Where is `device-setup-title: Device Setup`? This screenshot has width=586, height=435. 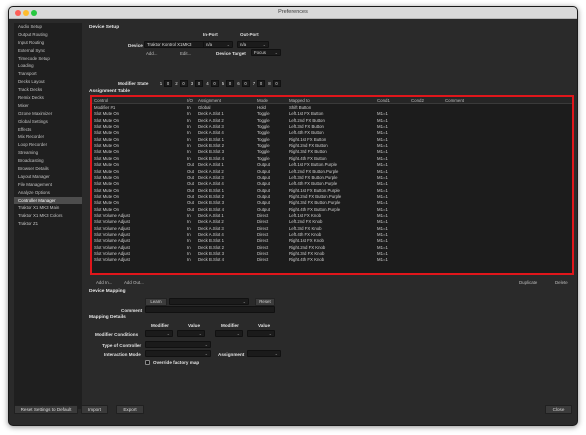
device-setup-title: Device Setup is located at coordinates (104, 27).